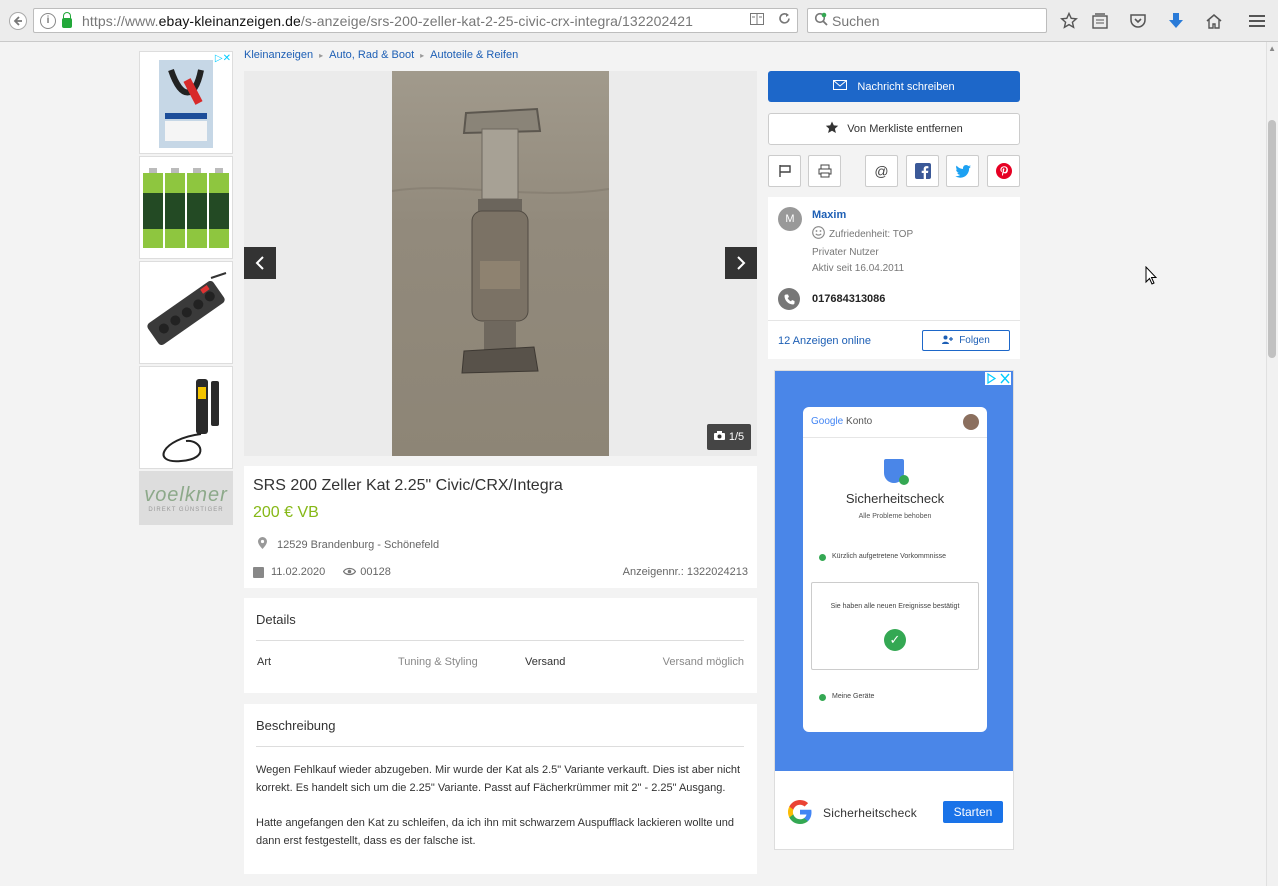 The image size is (1278, 886). What do you see at coordinates (262, 544) in the screenshot?
I see `location-pin-icon` at bounding box center [262, 544].